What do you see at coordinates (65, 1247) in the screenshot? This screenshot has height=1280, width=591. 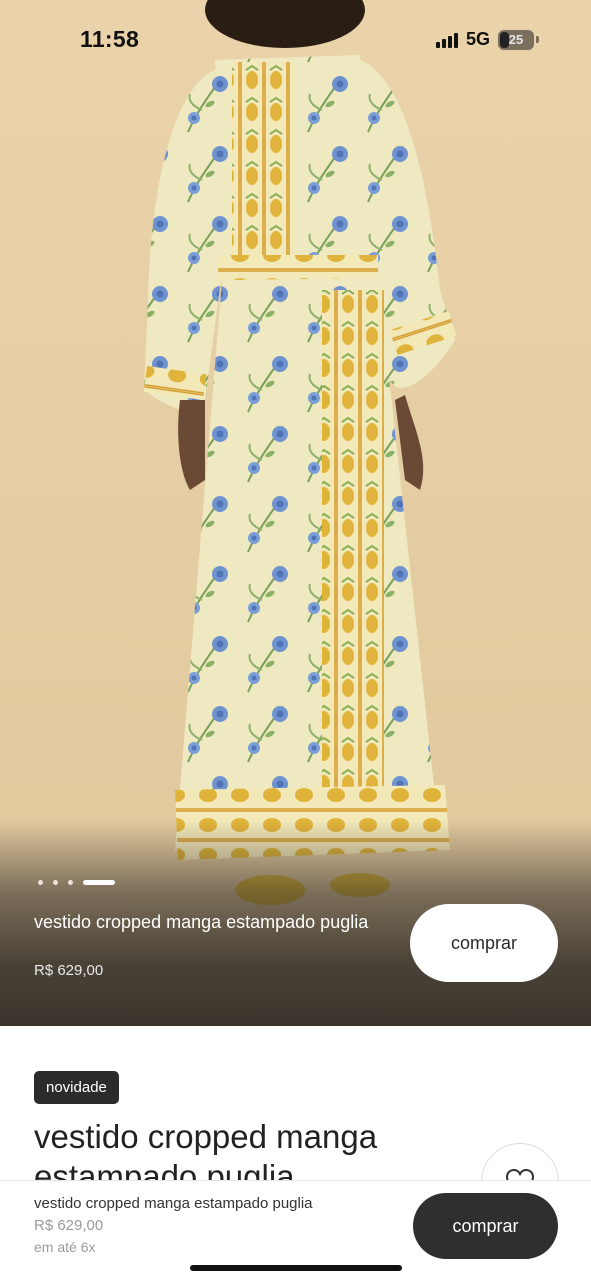 I see `installments-text: em até 6x` at bounding box center [65, 1247].